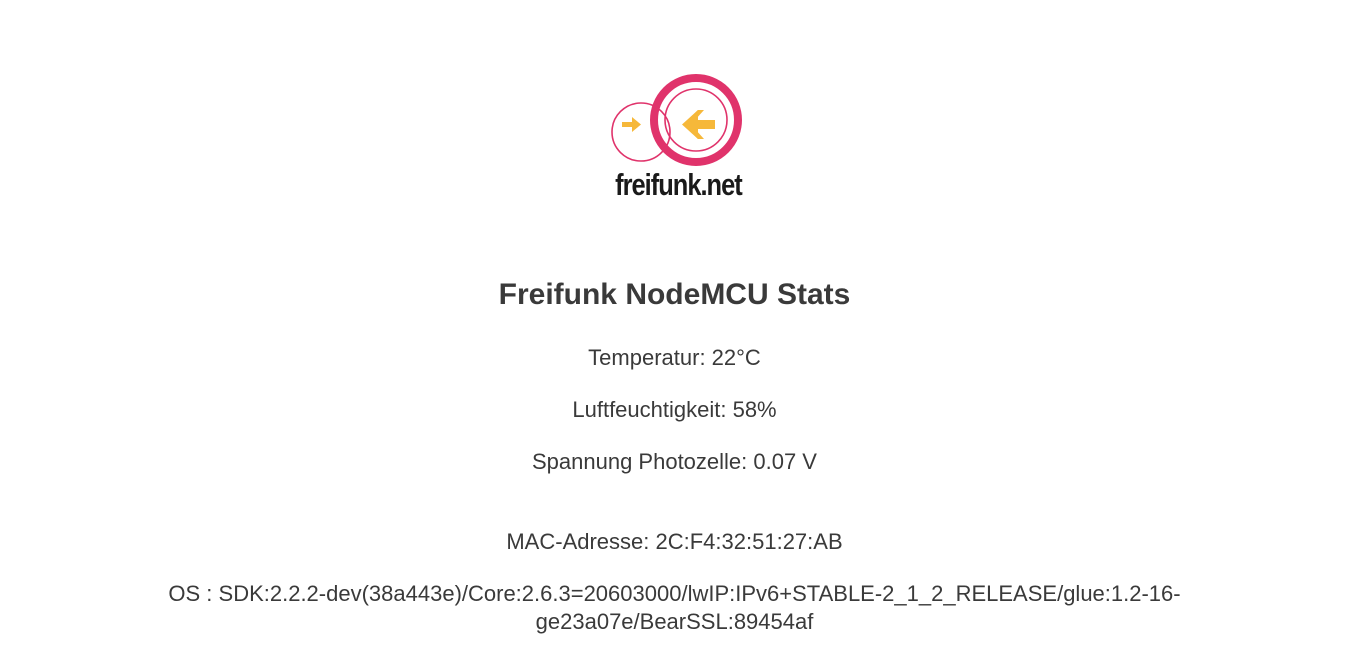  I want to click on photocell-voltage-reading: Spannung Photozelle: 0.07 V, so click(674, 461).